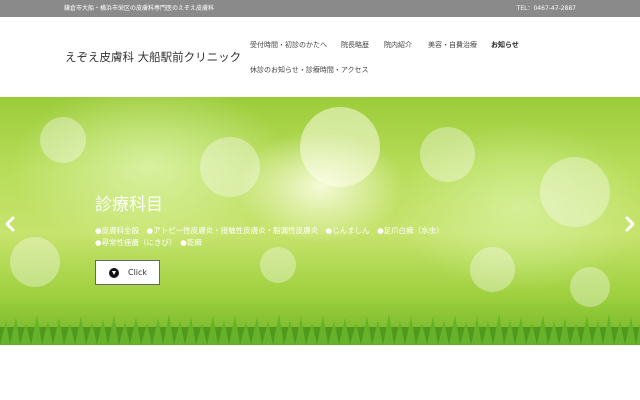  What do you see at coordinates (288, 45) in the screenshot?
I see `nav-reception: 受付時間・初診のかたへ` at bounding box center [288, 45].